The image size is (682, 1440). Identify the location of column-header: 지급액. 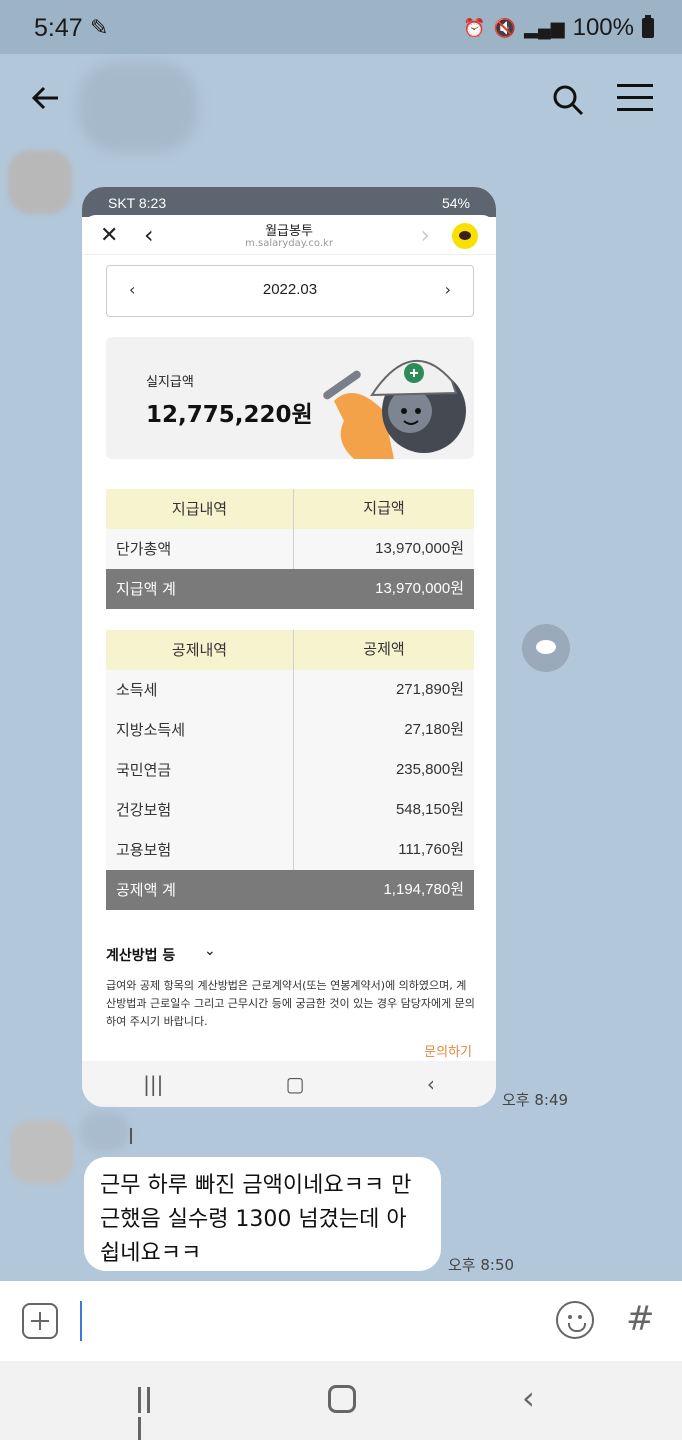
(384, 508).